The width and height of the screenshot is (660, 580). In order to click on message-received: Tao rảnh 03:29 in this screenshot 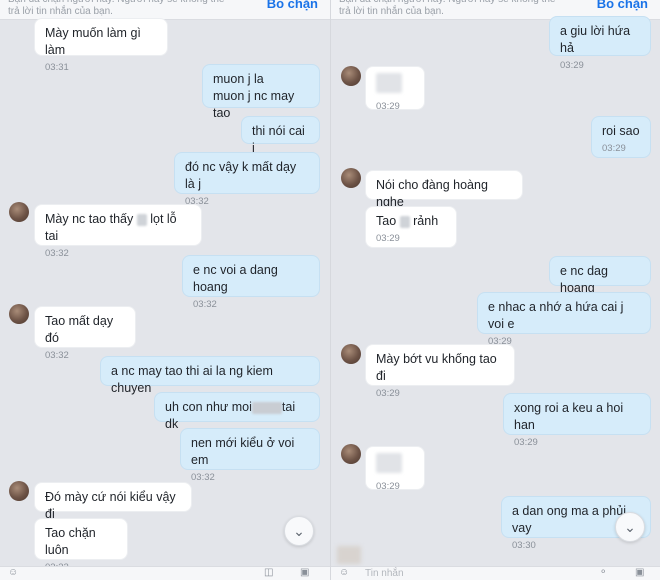, I will do `click(411, 227)`.